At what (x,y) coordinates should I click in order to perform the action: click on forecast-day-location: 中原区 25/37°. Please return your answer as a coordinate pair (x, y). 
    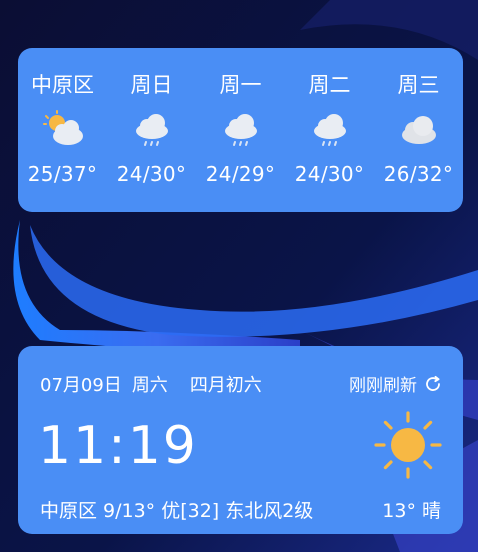
    Looking at the image, I should click on (62, 130).